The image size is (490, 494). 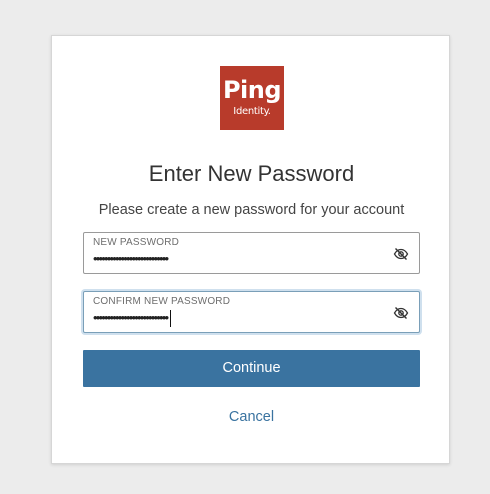 What do you see at coordinates (251, 173) in the screenshot?
I see `page-title: Enter New Password` at bounding box center [251, 173].